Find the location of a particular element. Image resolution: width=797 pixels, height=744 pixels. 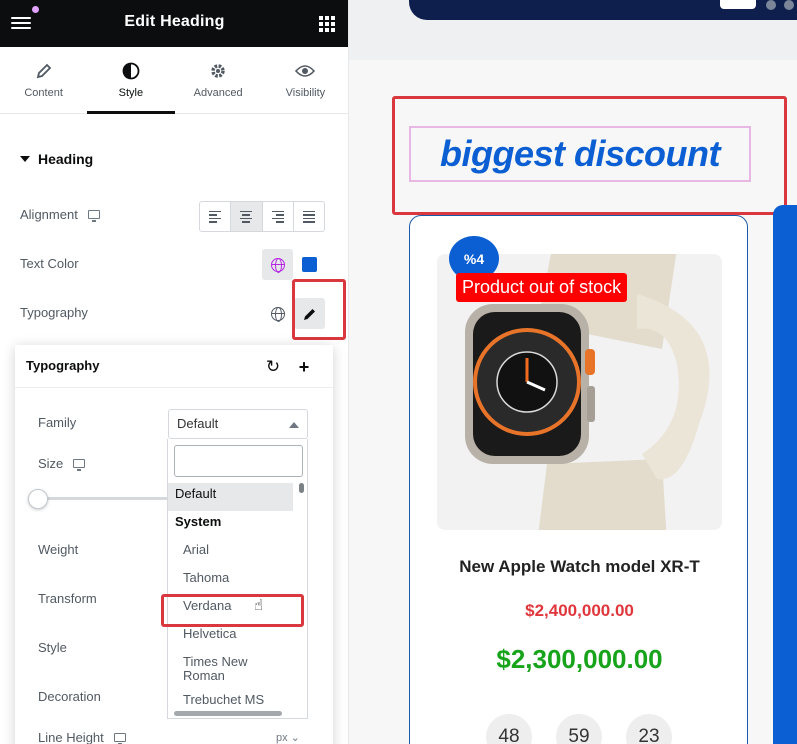

tab-visibility: Visibility is located at coordinates (305, 80).